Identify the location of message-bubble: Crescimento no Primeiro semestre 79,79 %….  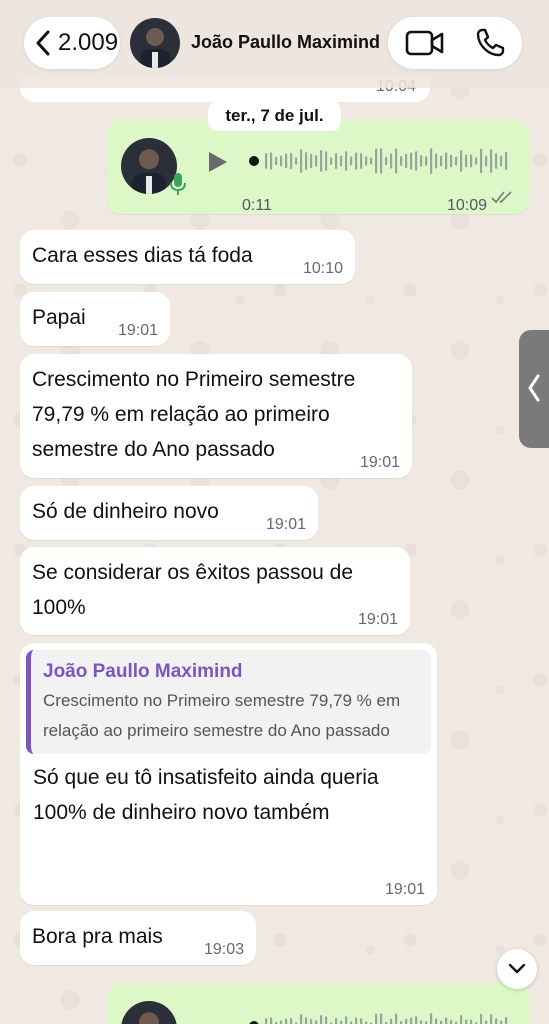
(216, 416).